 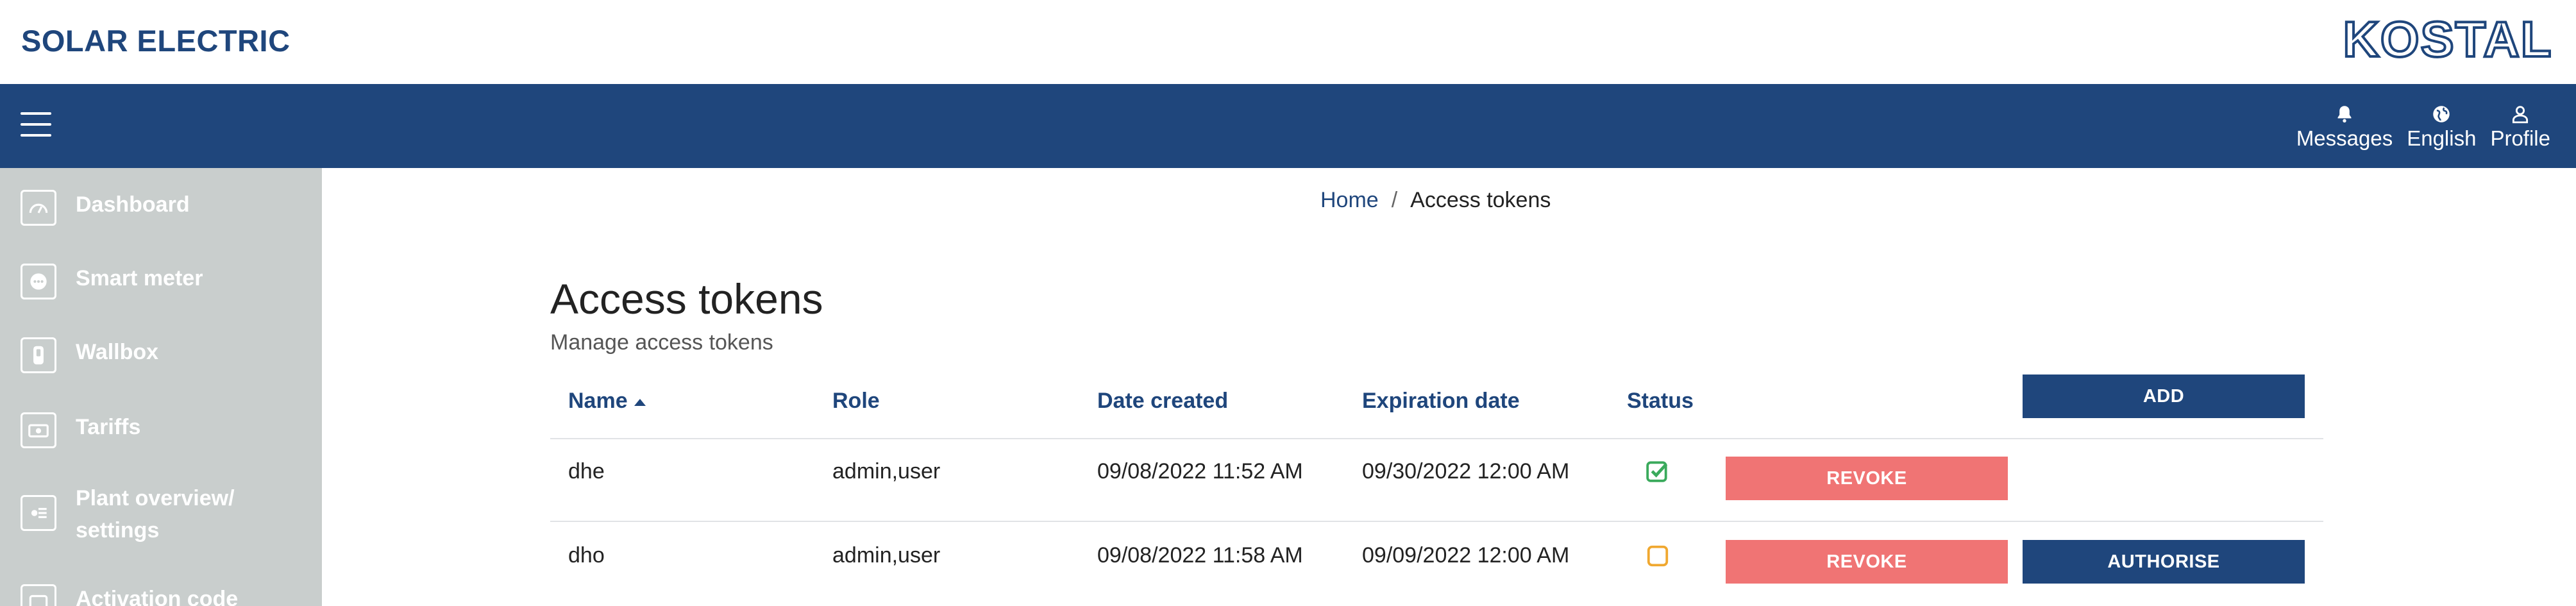 What do you see at coordinates (108, 427) in the screenshot?
I see `sidebar-item-label: Tariffs` at bounding box center [108, 427].